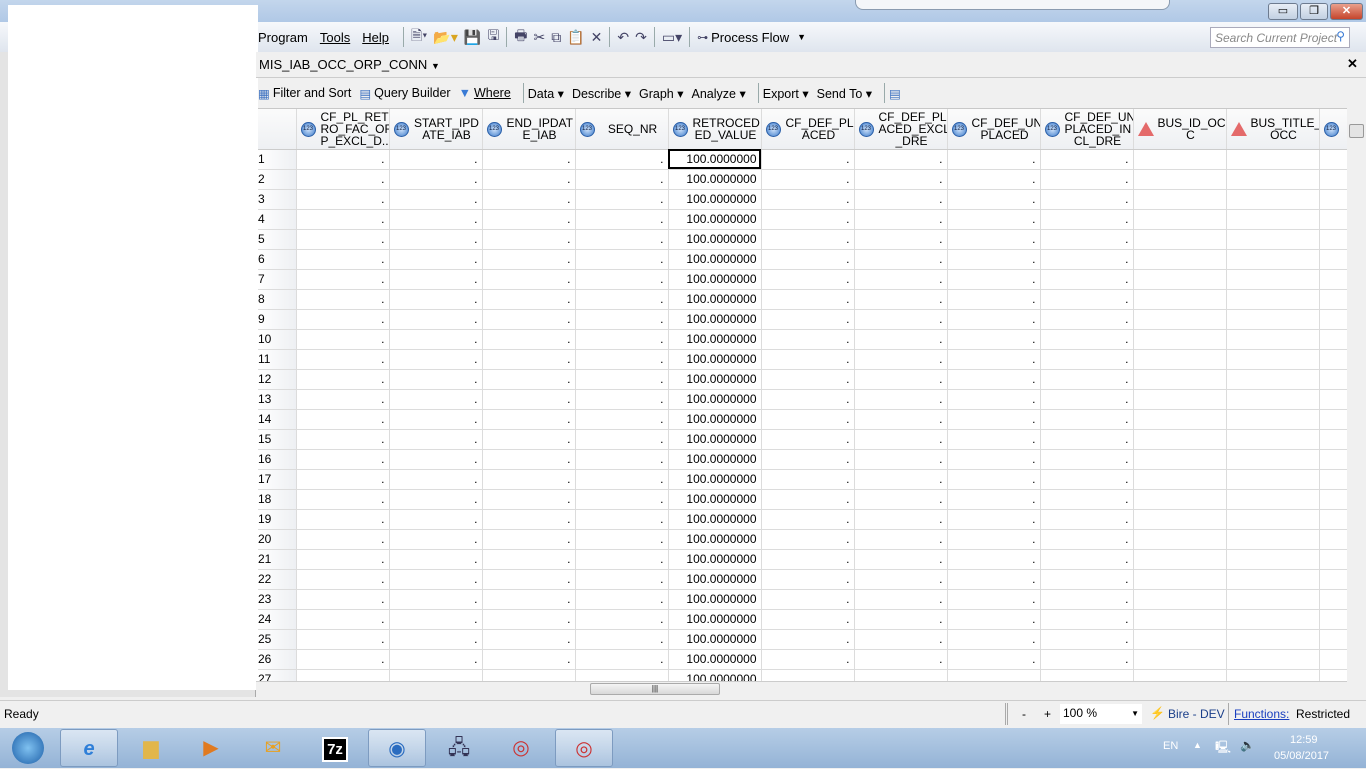  Describe the element at coordinates (1261, 714) in the screenshot. I see `functions-link: Functions:` at that location.